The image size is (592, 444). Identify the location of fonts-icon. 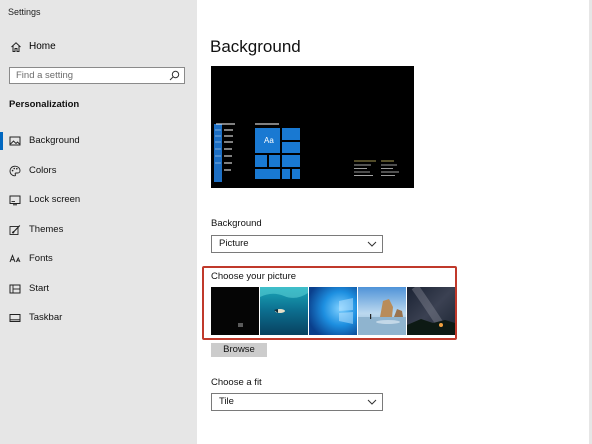
(15, 258).